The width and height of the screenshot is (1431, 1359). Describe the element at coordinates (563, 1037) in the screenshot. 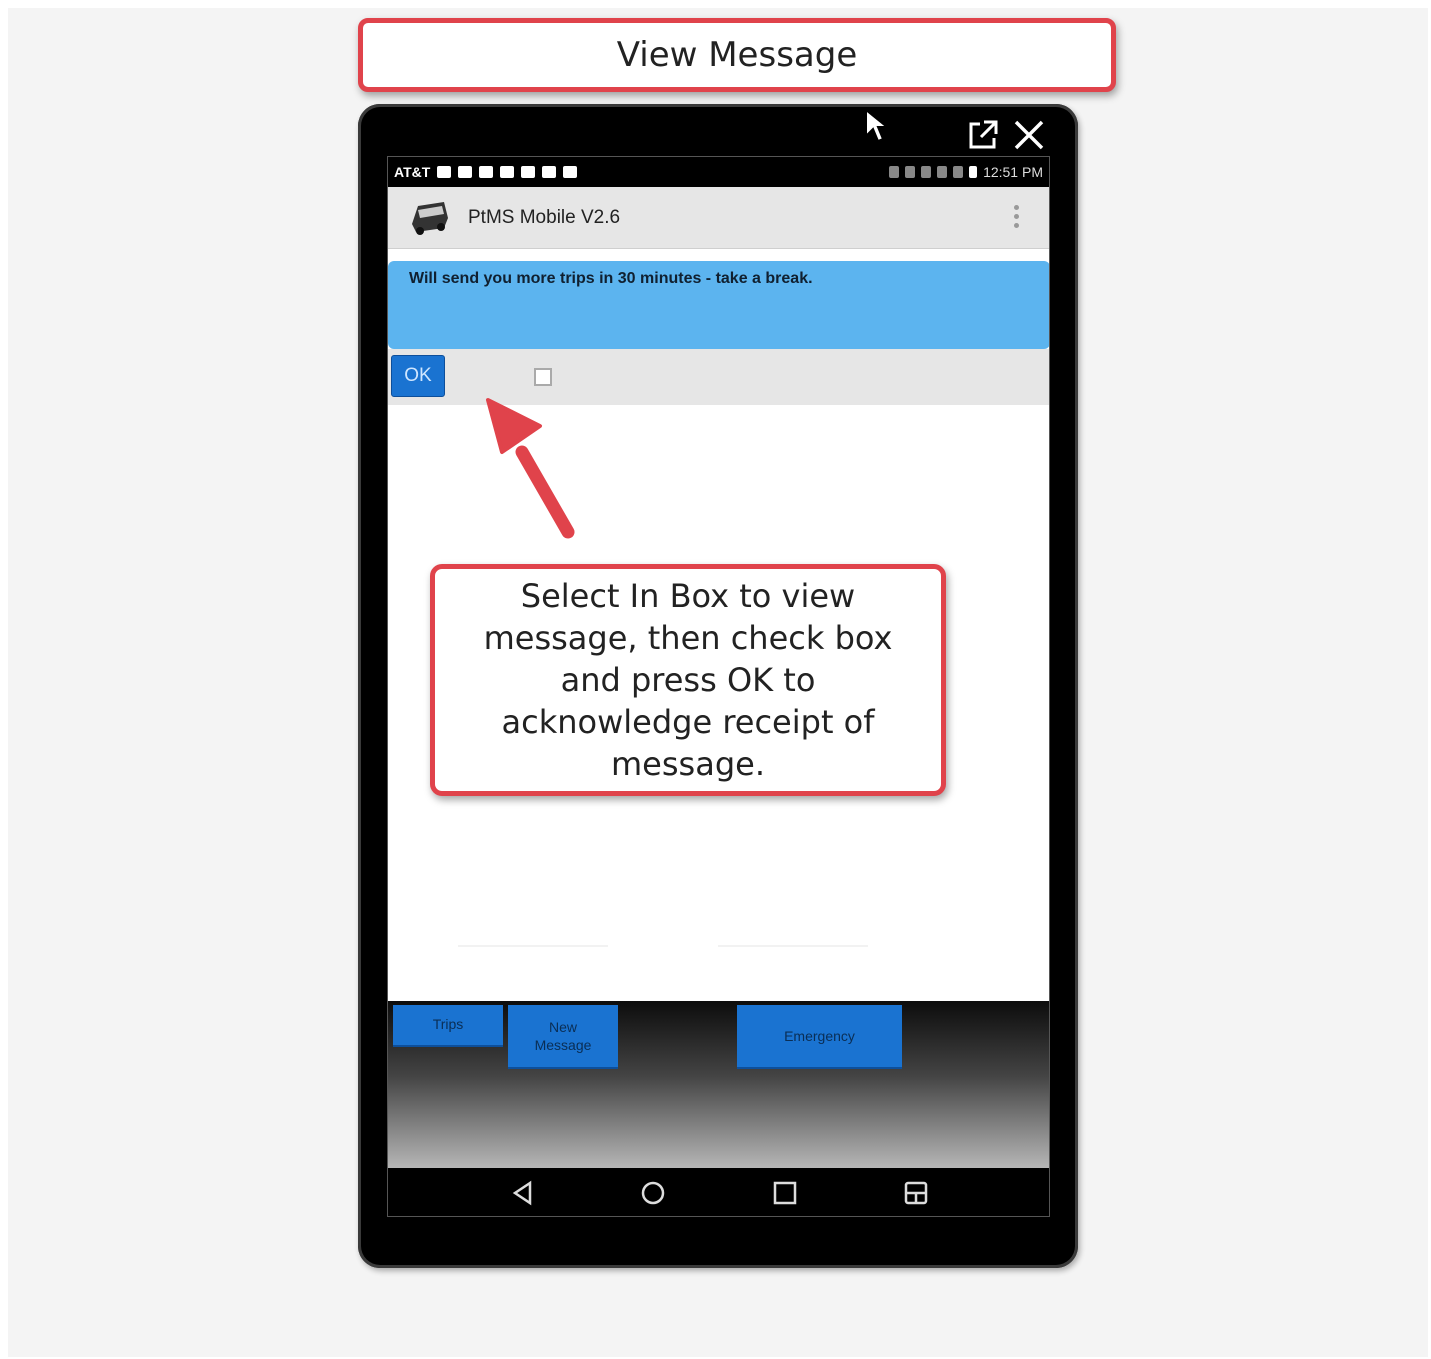

I see `new-message-button: New Message` at that location.